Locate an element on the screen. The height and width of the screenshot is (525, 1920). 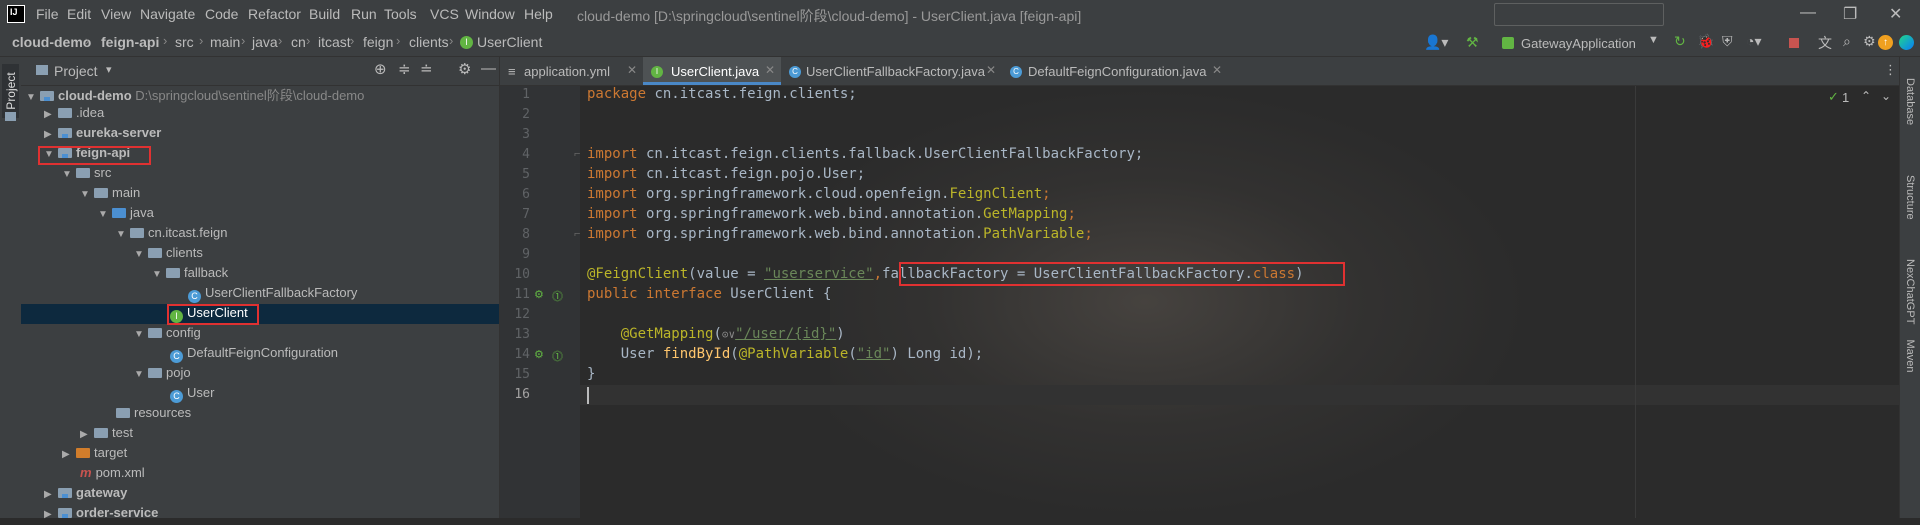
breadcrumb-itcast: itcast is located at coordinates (334, 42).